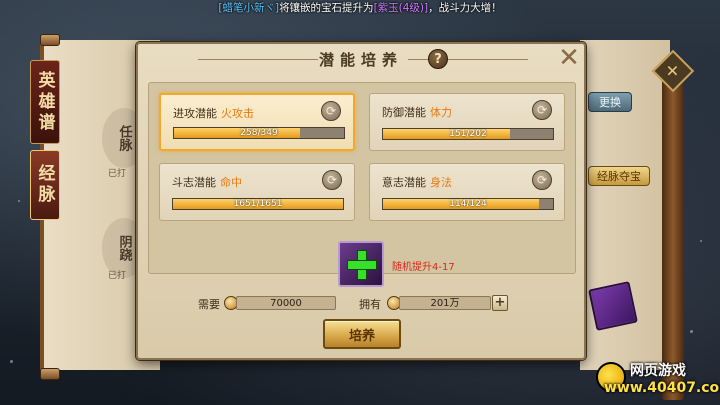 The height and width of the screenshot is (405, 720). What do you see at coordinates (248, 8) in the screenshot?
I see `announcement-player-name: [蜡笔小新ヾ]` at bounding box center [248, 8].